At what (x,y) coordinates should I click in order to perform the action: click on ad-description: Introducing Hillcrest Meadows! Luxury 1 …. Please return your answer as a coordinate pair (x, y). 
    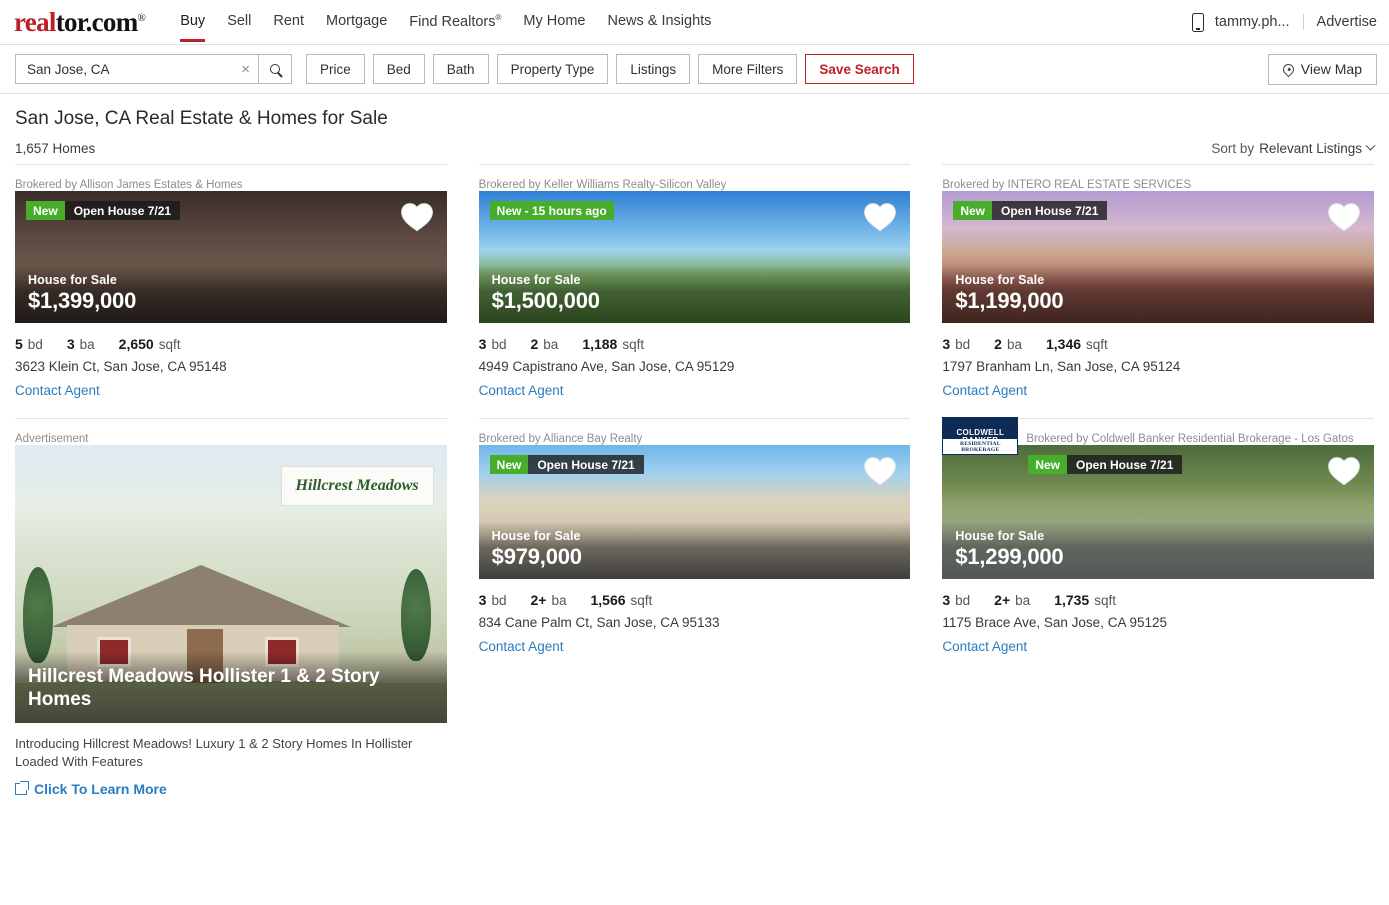
    Looking at the image, I should click on (214, 752).